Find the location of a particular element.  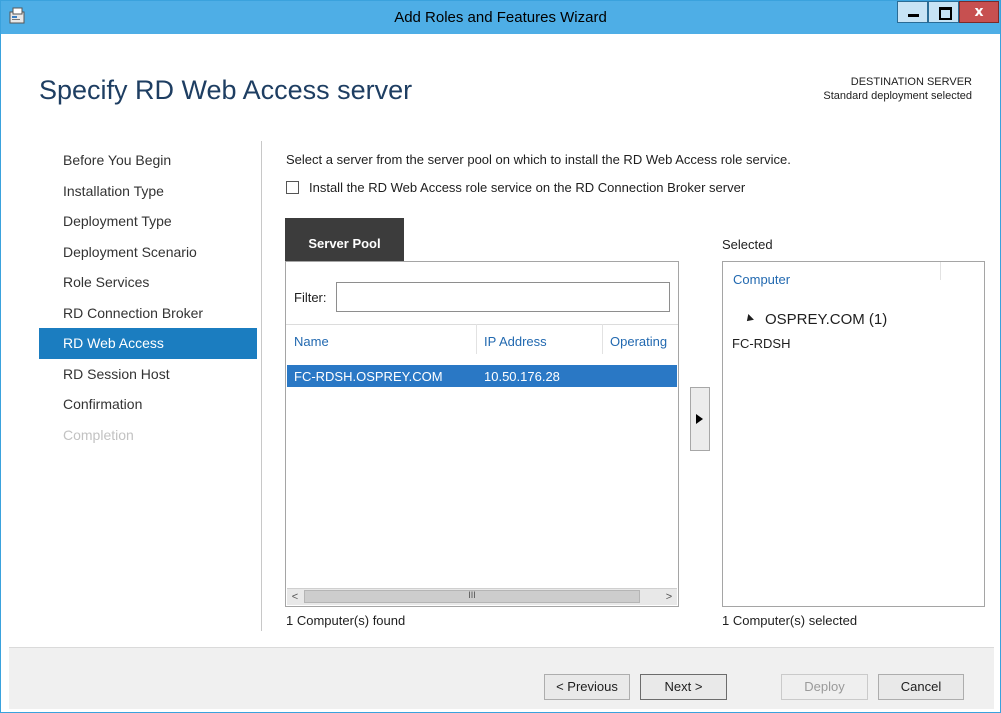

domain-group: OSPREY.COM (1) is located at coordinates (816, 319).